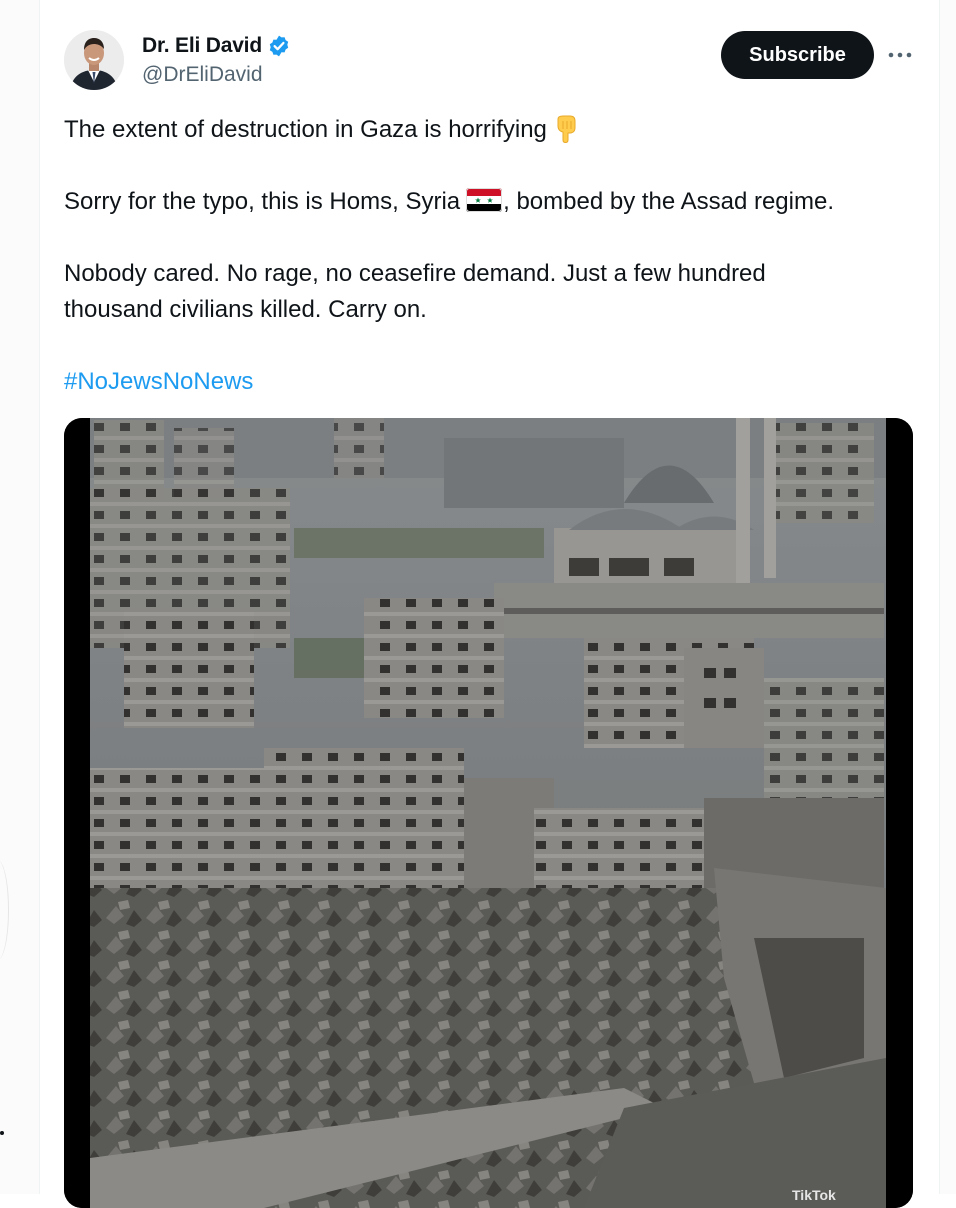 Image resolution: width=956 pixels, height=1208 pixels. I want to click on svg-text: TikTok, so click(814, 1195).